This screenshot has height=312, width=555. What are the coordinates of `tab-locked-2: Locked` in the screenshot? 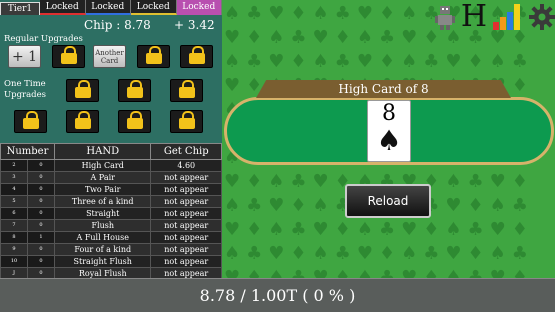 It's located at (108, 7).